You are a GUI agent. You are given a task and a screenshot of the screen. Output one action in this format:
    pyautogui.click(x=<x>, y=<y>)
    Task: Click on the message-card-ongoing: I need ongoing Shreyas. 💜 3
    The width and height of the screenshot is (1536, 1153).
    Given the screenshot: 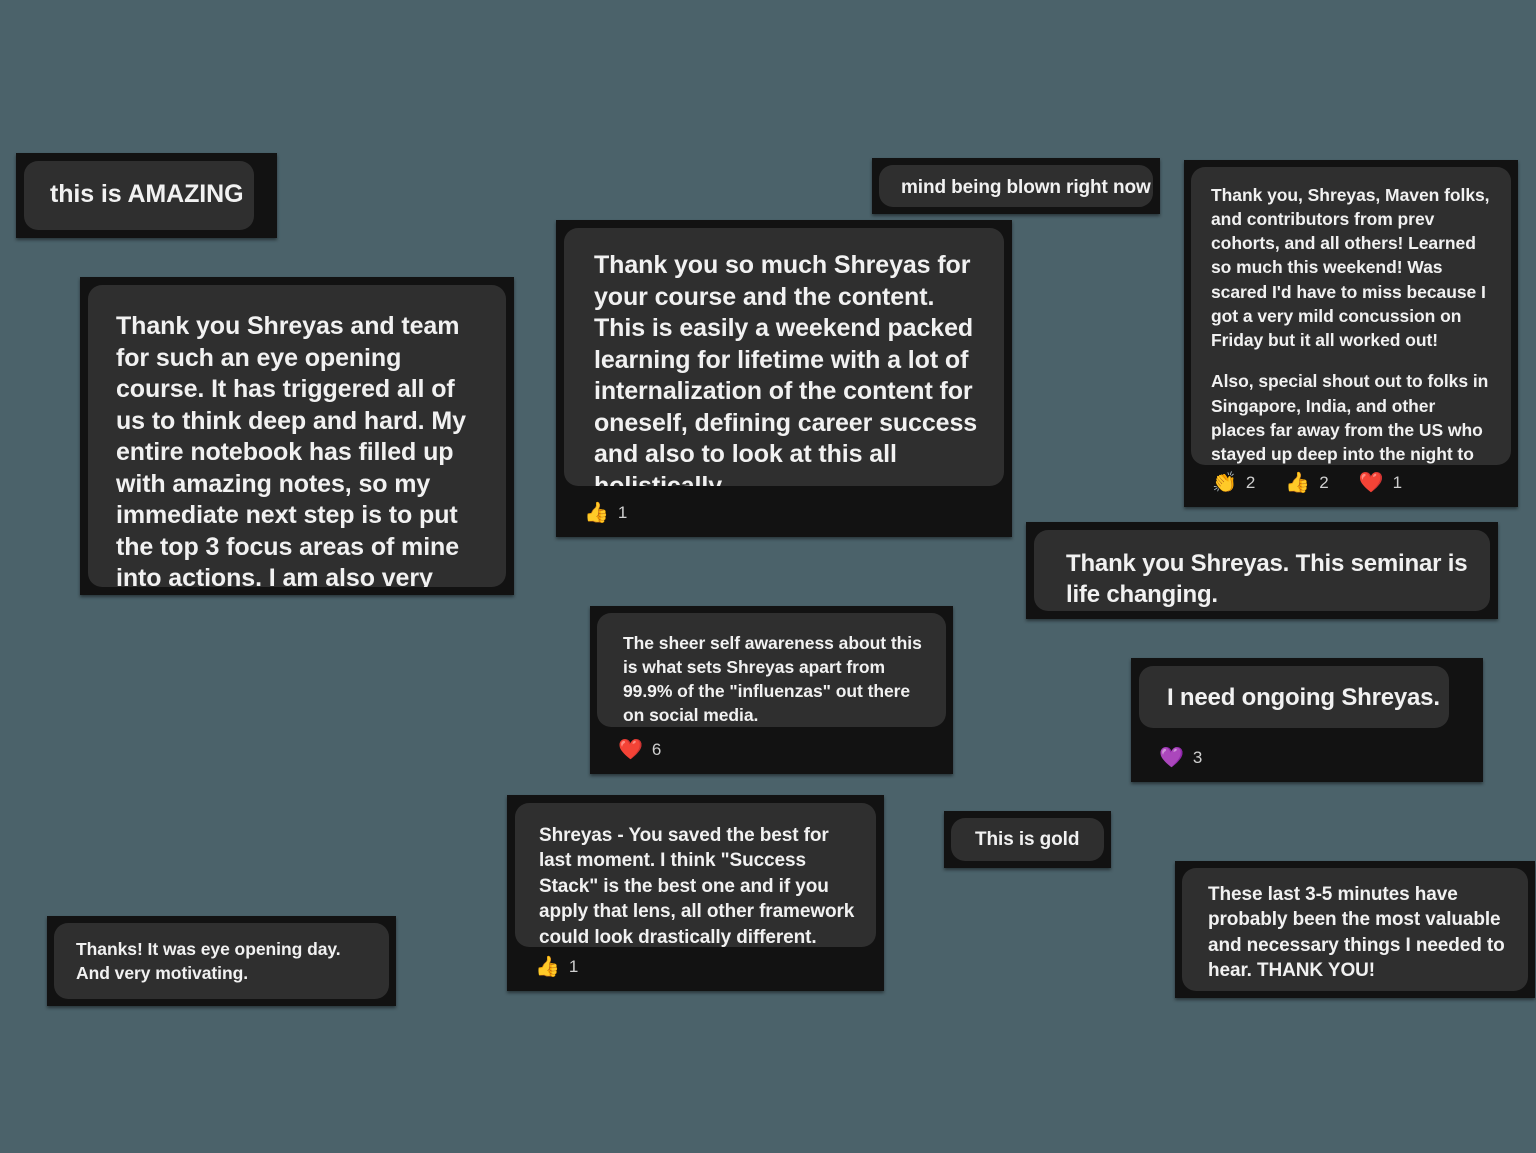 What is the action you would take?
    pyautogui.click(x=1307, y=720)
    